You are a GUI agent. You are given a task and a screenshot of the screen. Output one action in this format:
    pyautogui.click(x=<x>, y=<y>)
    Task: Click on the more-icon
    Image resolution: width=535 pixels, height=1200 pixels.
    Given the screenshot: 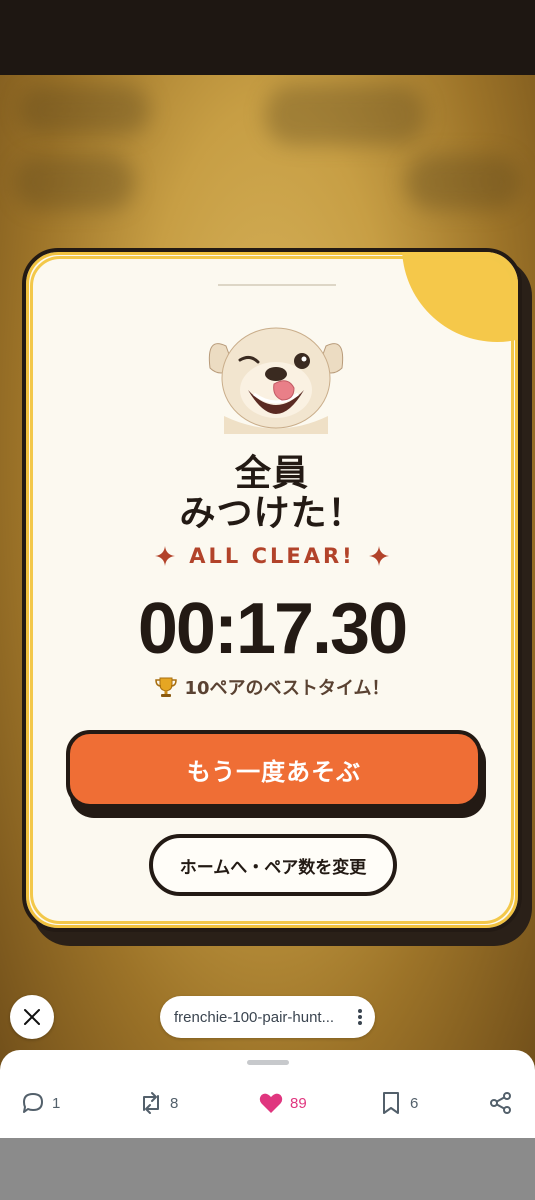 What is the action you would take?
    pyautogui.click(x=360, y=1017)
    